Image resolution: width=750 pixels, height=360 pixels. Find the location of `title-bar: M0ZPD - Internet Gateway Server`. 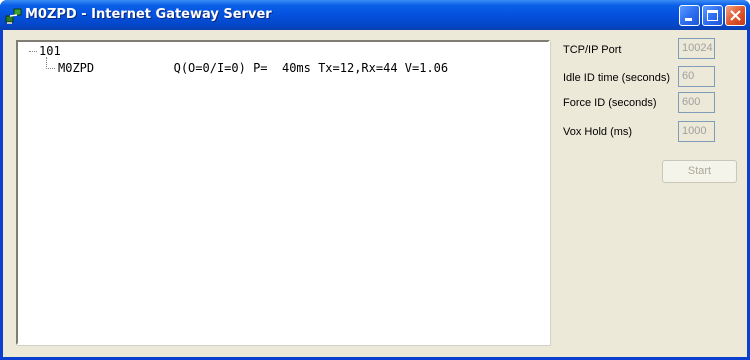

title-bar: M0ZPD - Internet Gateway Server is located at coordinates (375, 15).